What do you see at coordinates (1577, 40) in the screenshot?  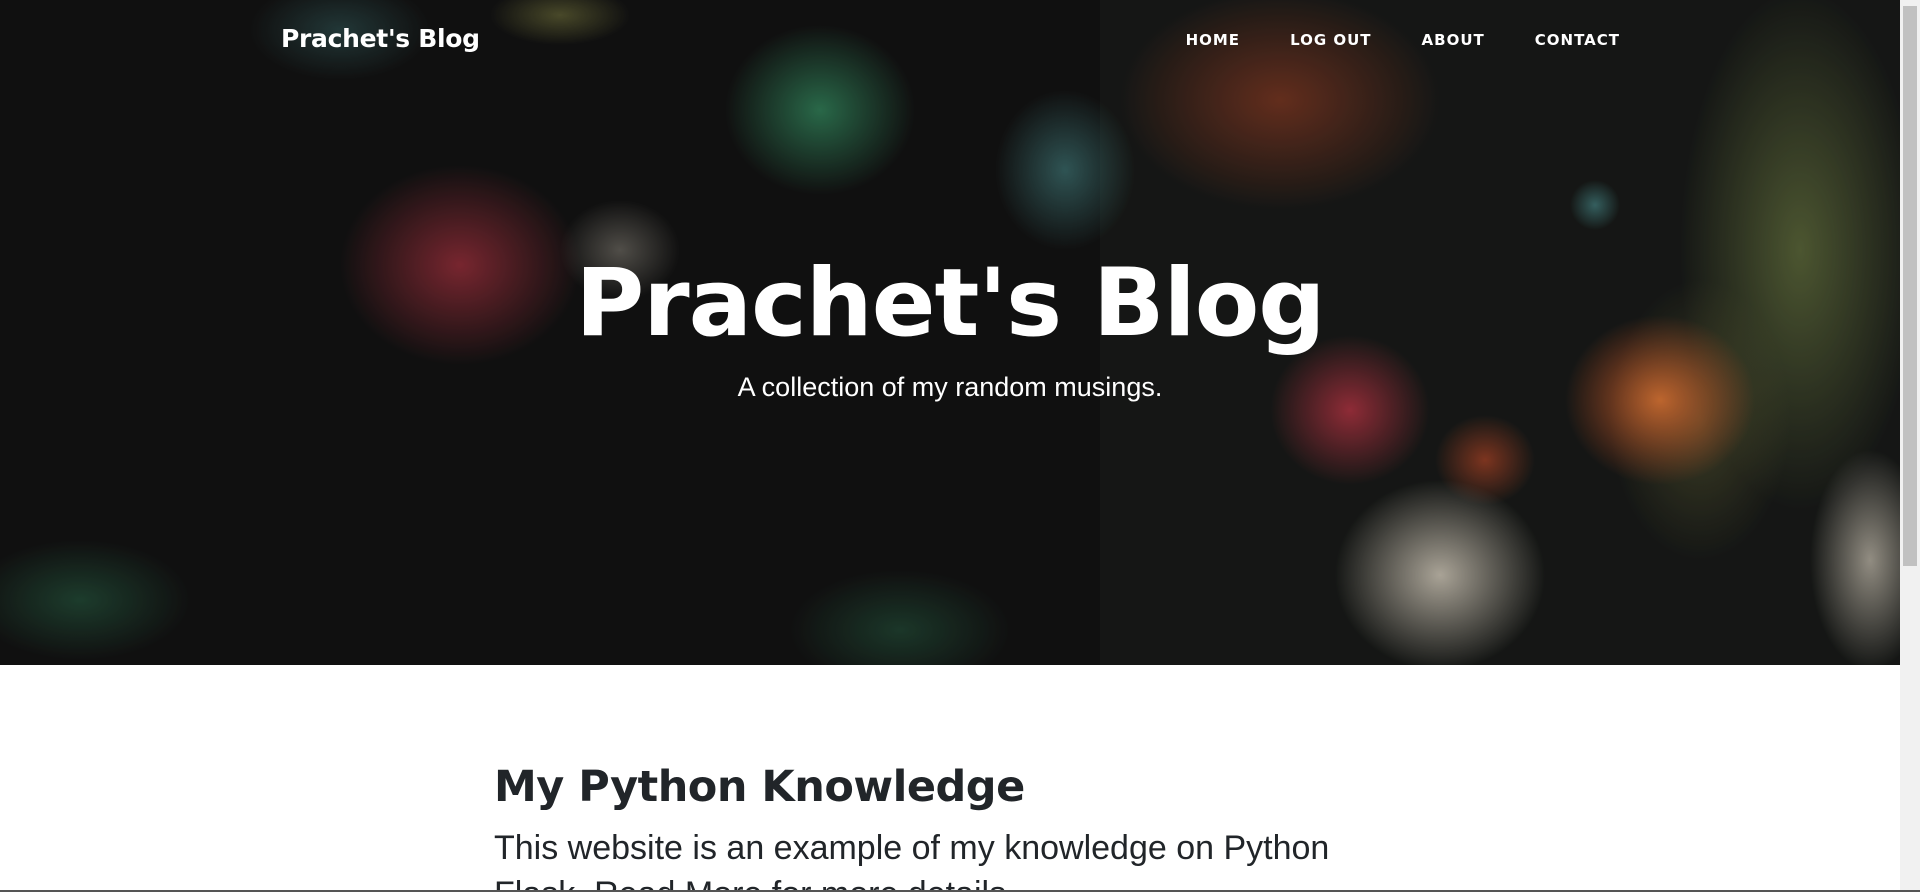 I see `nav-contact-link: CONTACT` at bounding box center [1577, 40].